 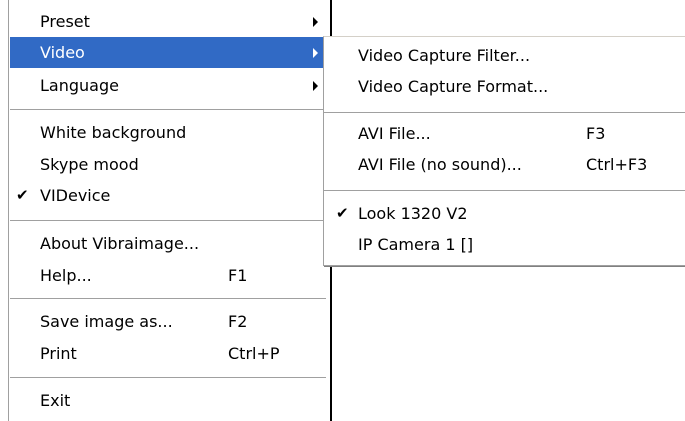 What do you see at coordinates (168, 195) in the screenshot?
I see `menu-item-videvice: ✔ VIDevice` at bounding box center [168, 195].